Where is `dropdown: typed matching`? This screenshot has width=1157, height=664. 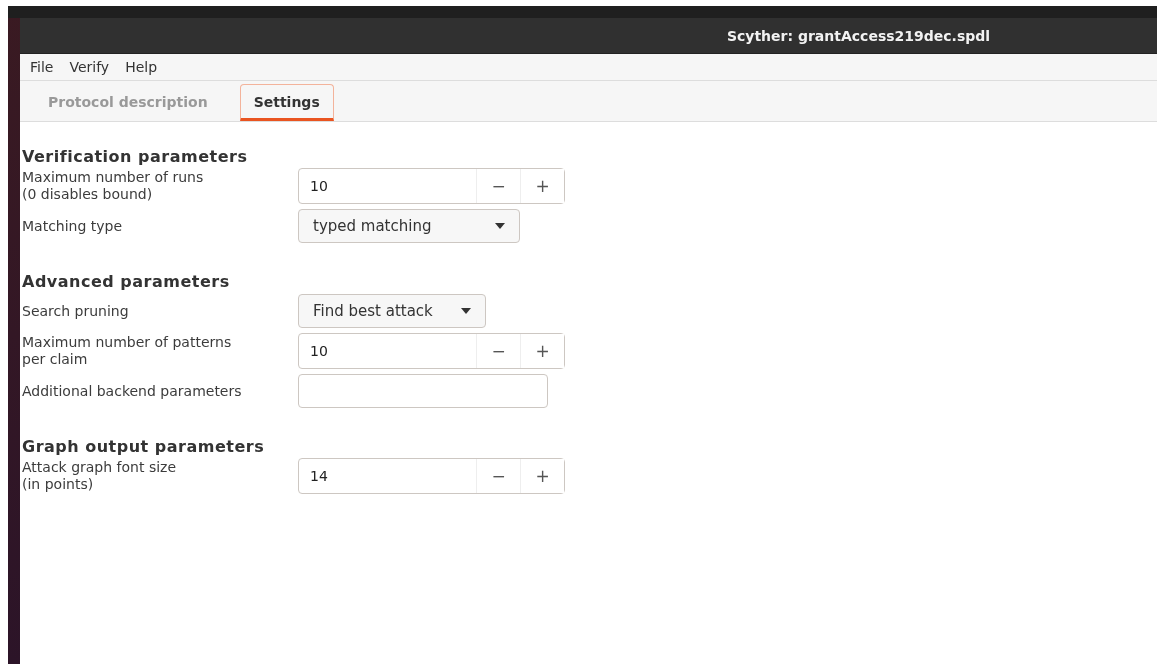
dropdown: typed matching is located at coordinates (409, 226).